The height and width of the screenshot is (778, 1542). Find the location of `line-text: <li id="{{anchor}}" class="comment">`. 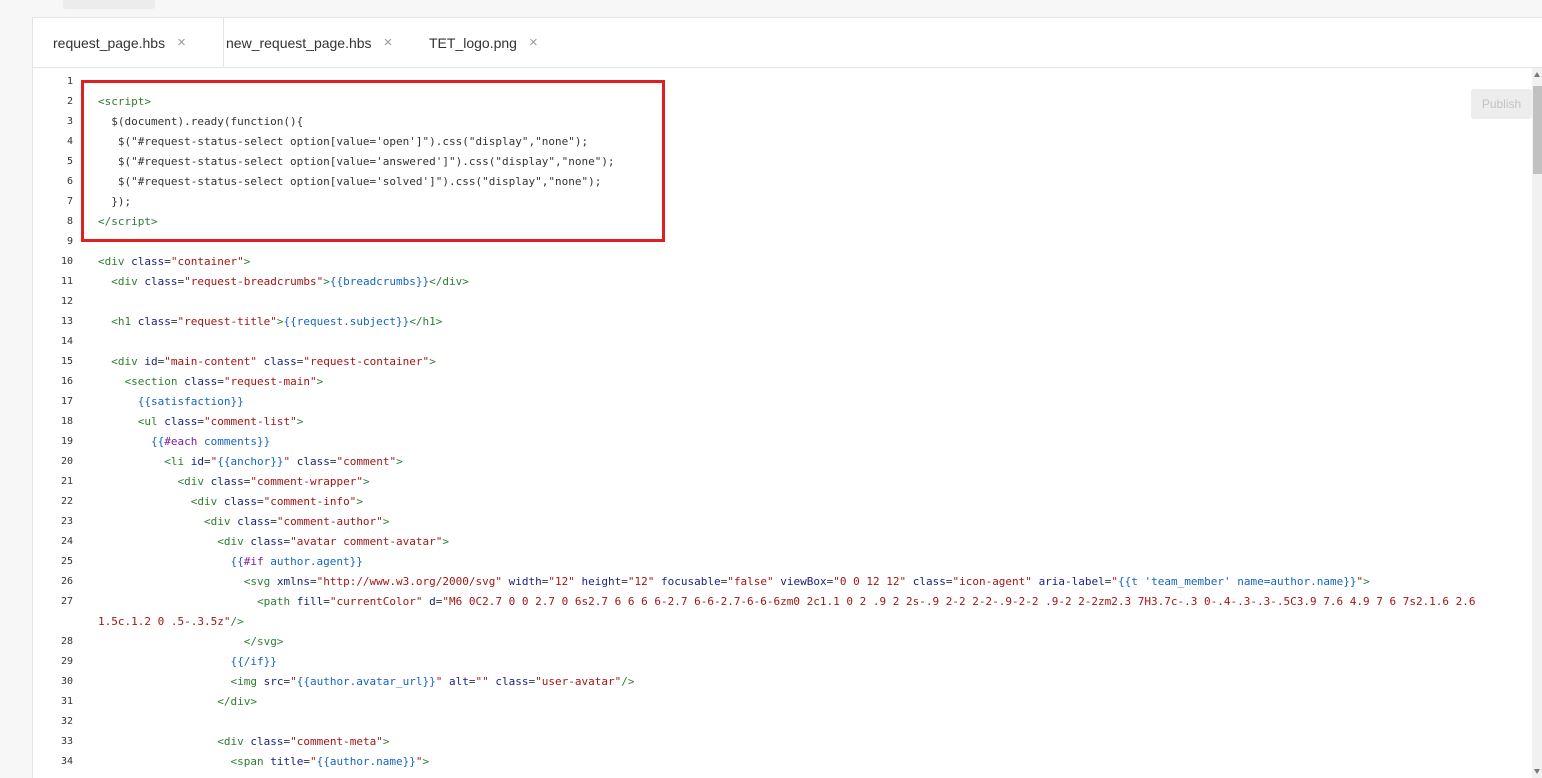

line-text: <li id="{{anchor}}" class="comment"> is located at coordinates (283, 461).